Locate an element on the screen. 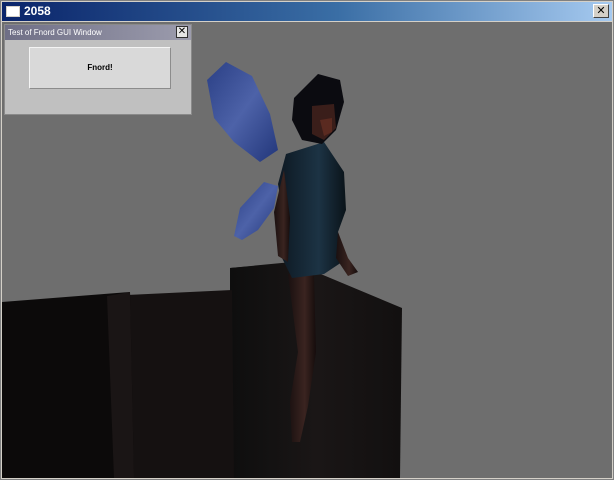 This screenshot has height=480, width=614. gui-window-titlebar: Test of Fnord GUI Window ✕ is located at coordinates (98, 32).